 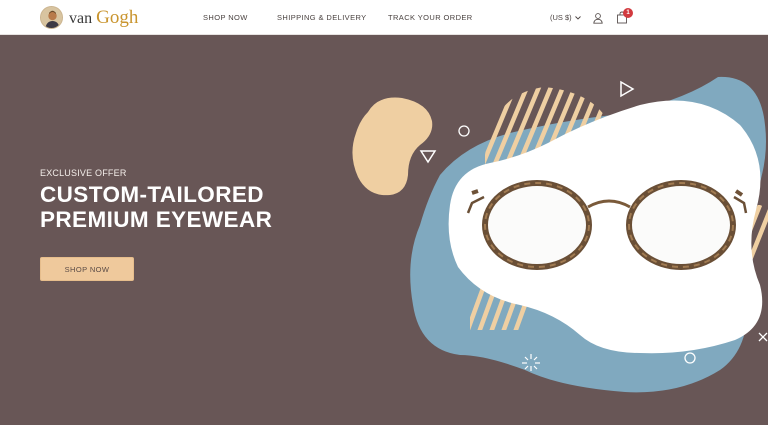 I want to click on shop-now-button: SHOP NOW, so click(x=87, y=269).